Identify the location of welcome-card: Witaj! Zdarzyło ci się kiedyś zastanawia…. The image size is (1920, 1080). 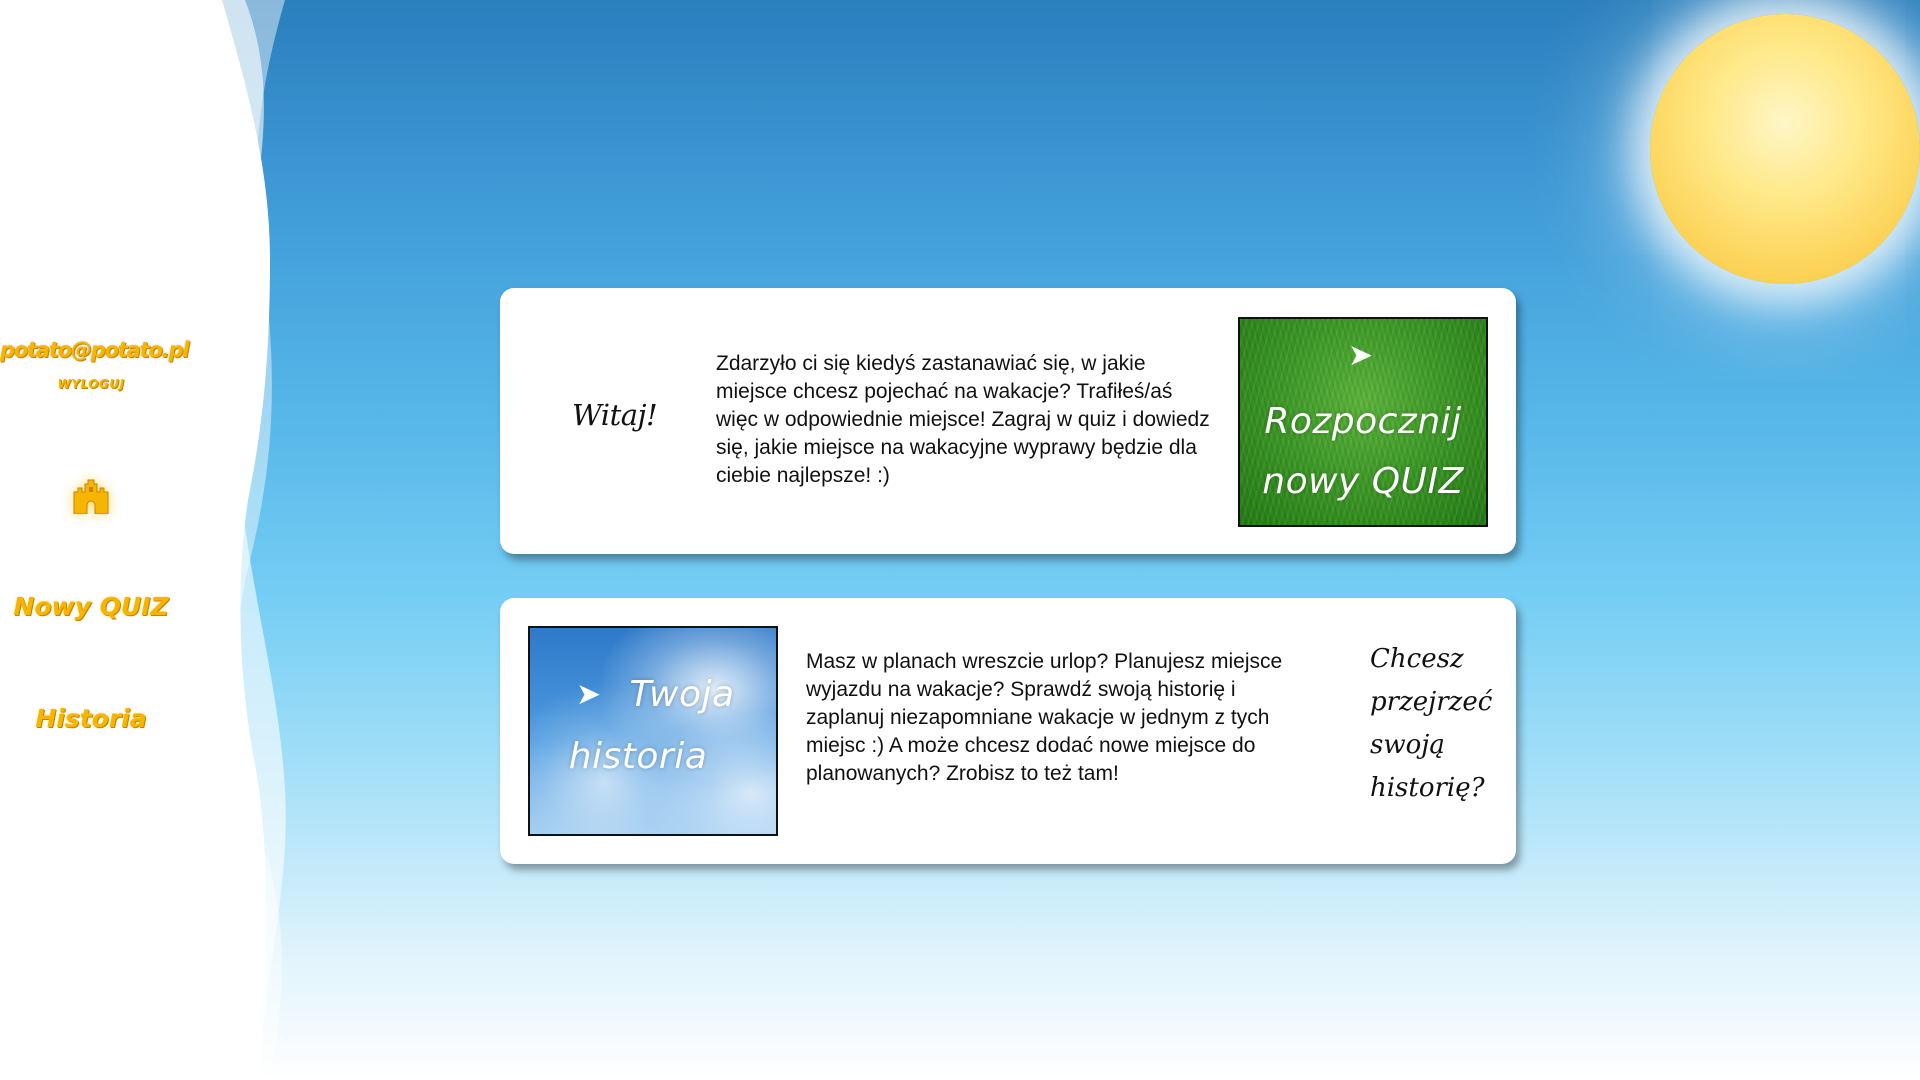
(1008, 421).